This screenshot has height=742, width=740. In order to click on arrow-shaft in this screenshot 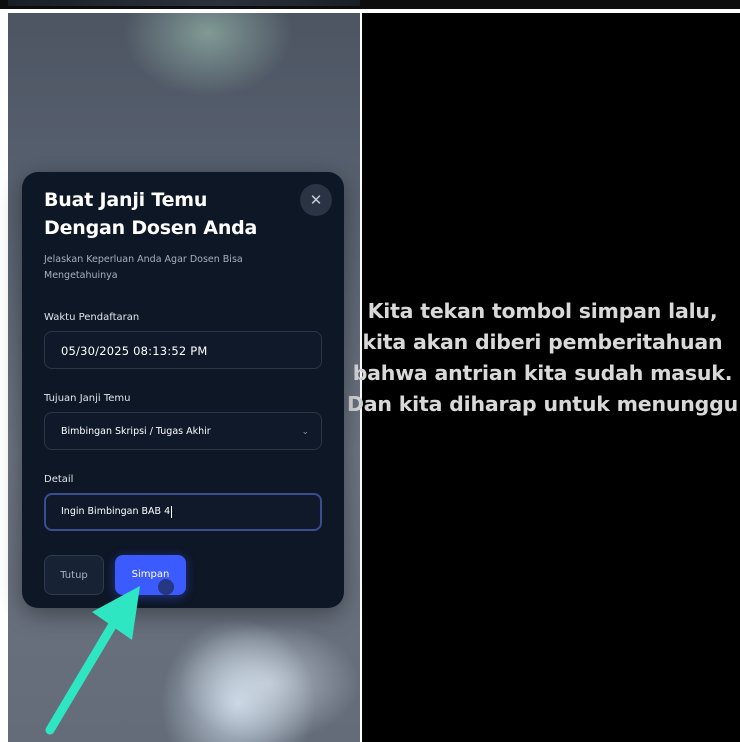, I will do `click(81, 678)`.